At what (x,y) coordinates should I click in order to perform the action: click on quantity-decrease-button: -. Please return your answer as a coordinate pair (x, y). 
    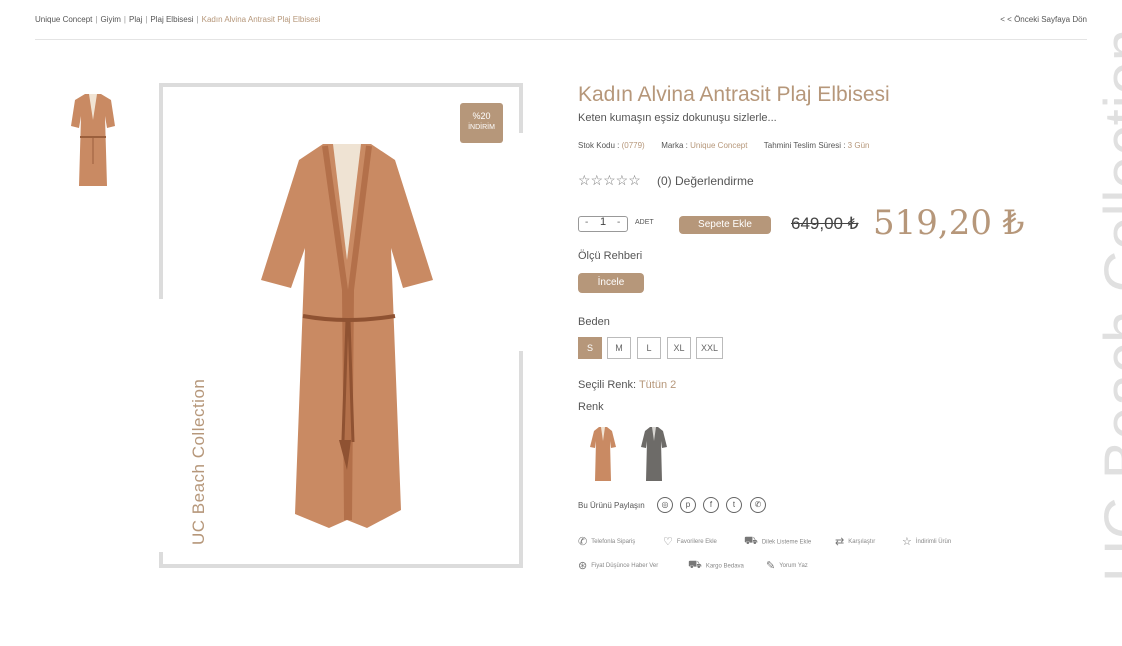
    Looking at the image, I should click on (586, 222).